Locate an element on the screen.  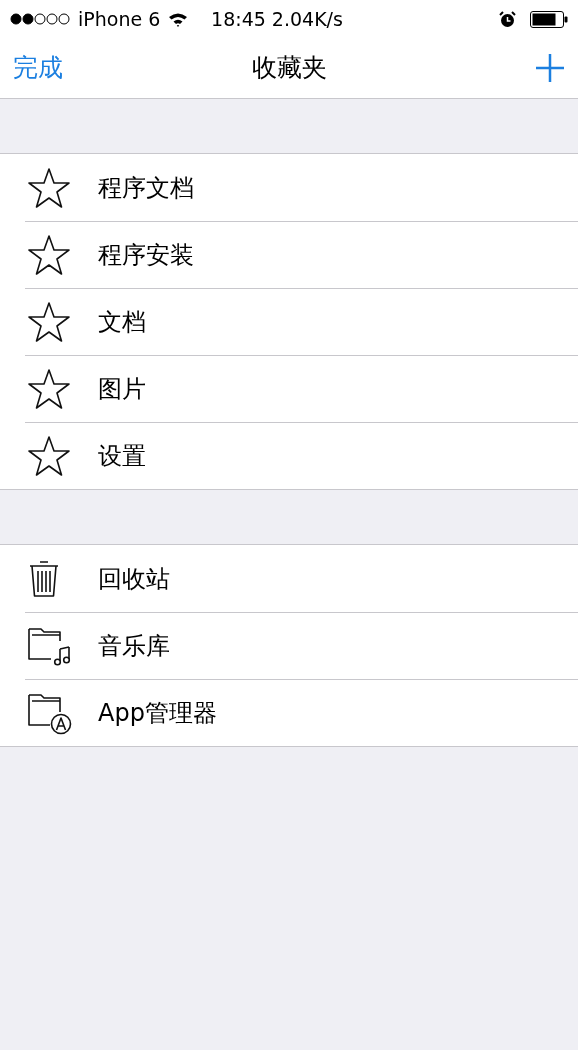
alarm-icon is located at coordinates (507, 19).